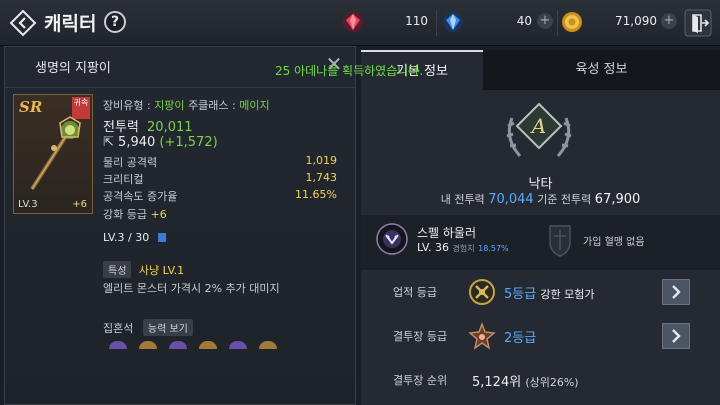  I want to click on achievement-row: 업적 등급 5등급 강한 모험가, so click(540, 292).